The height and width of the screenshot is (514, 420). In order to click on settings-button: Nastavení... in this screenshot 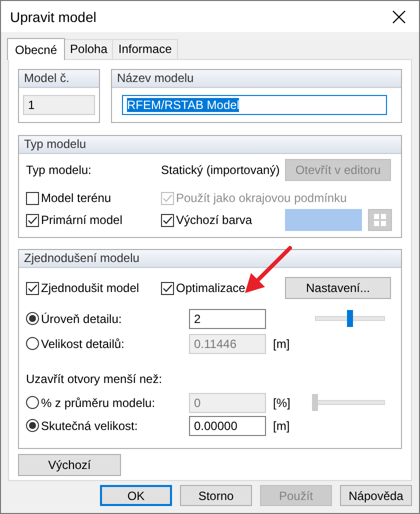, I will do `click(338, 288)`.